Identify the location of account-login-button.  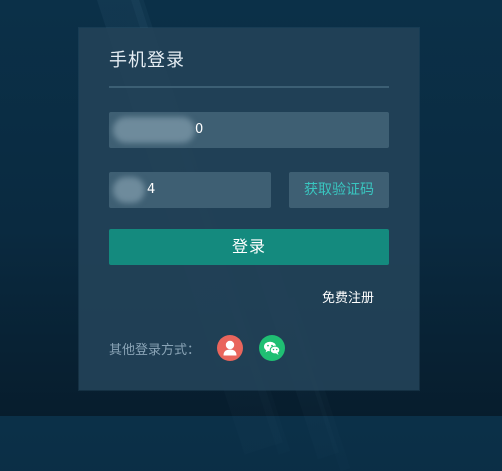
(230, 348).